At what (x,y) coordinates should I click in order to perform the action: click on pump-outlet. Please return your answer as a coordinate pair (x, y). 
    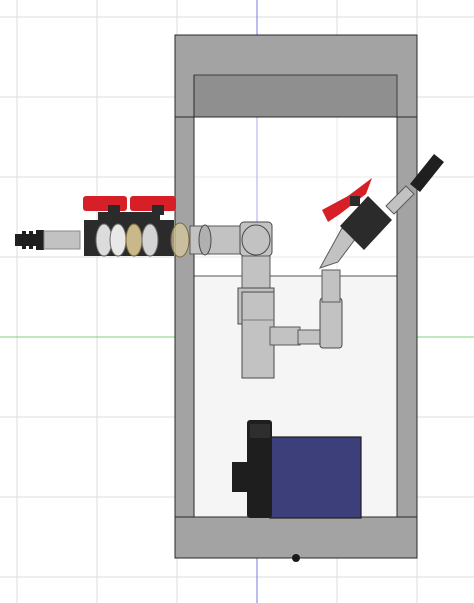
    Looking at the image, I should click on (260, 431).